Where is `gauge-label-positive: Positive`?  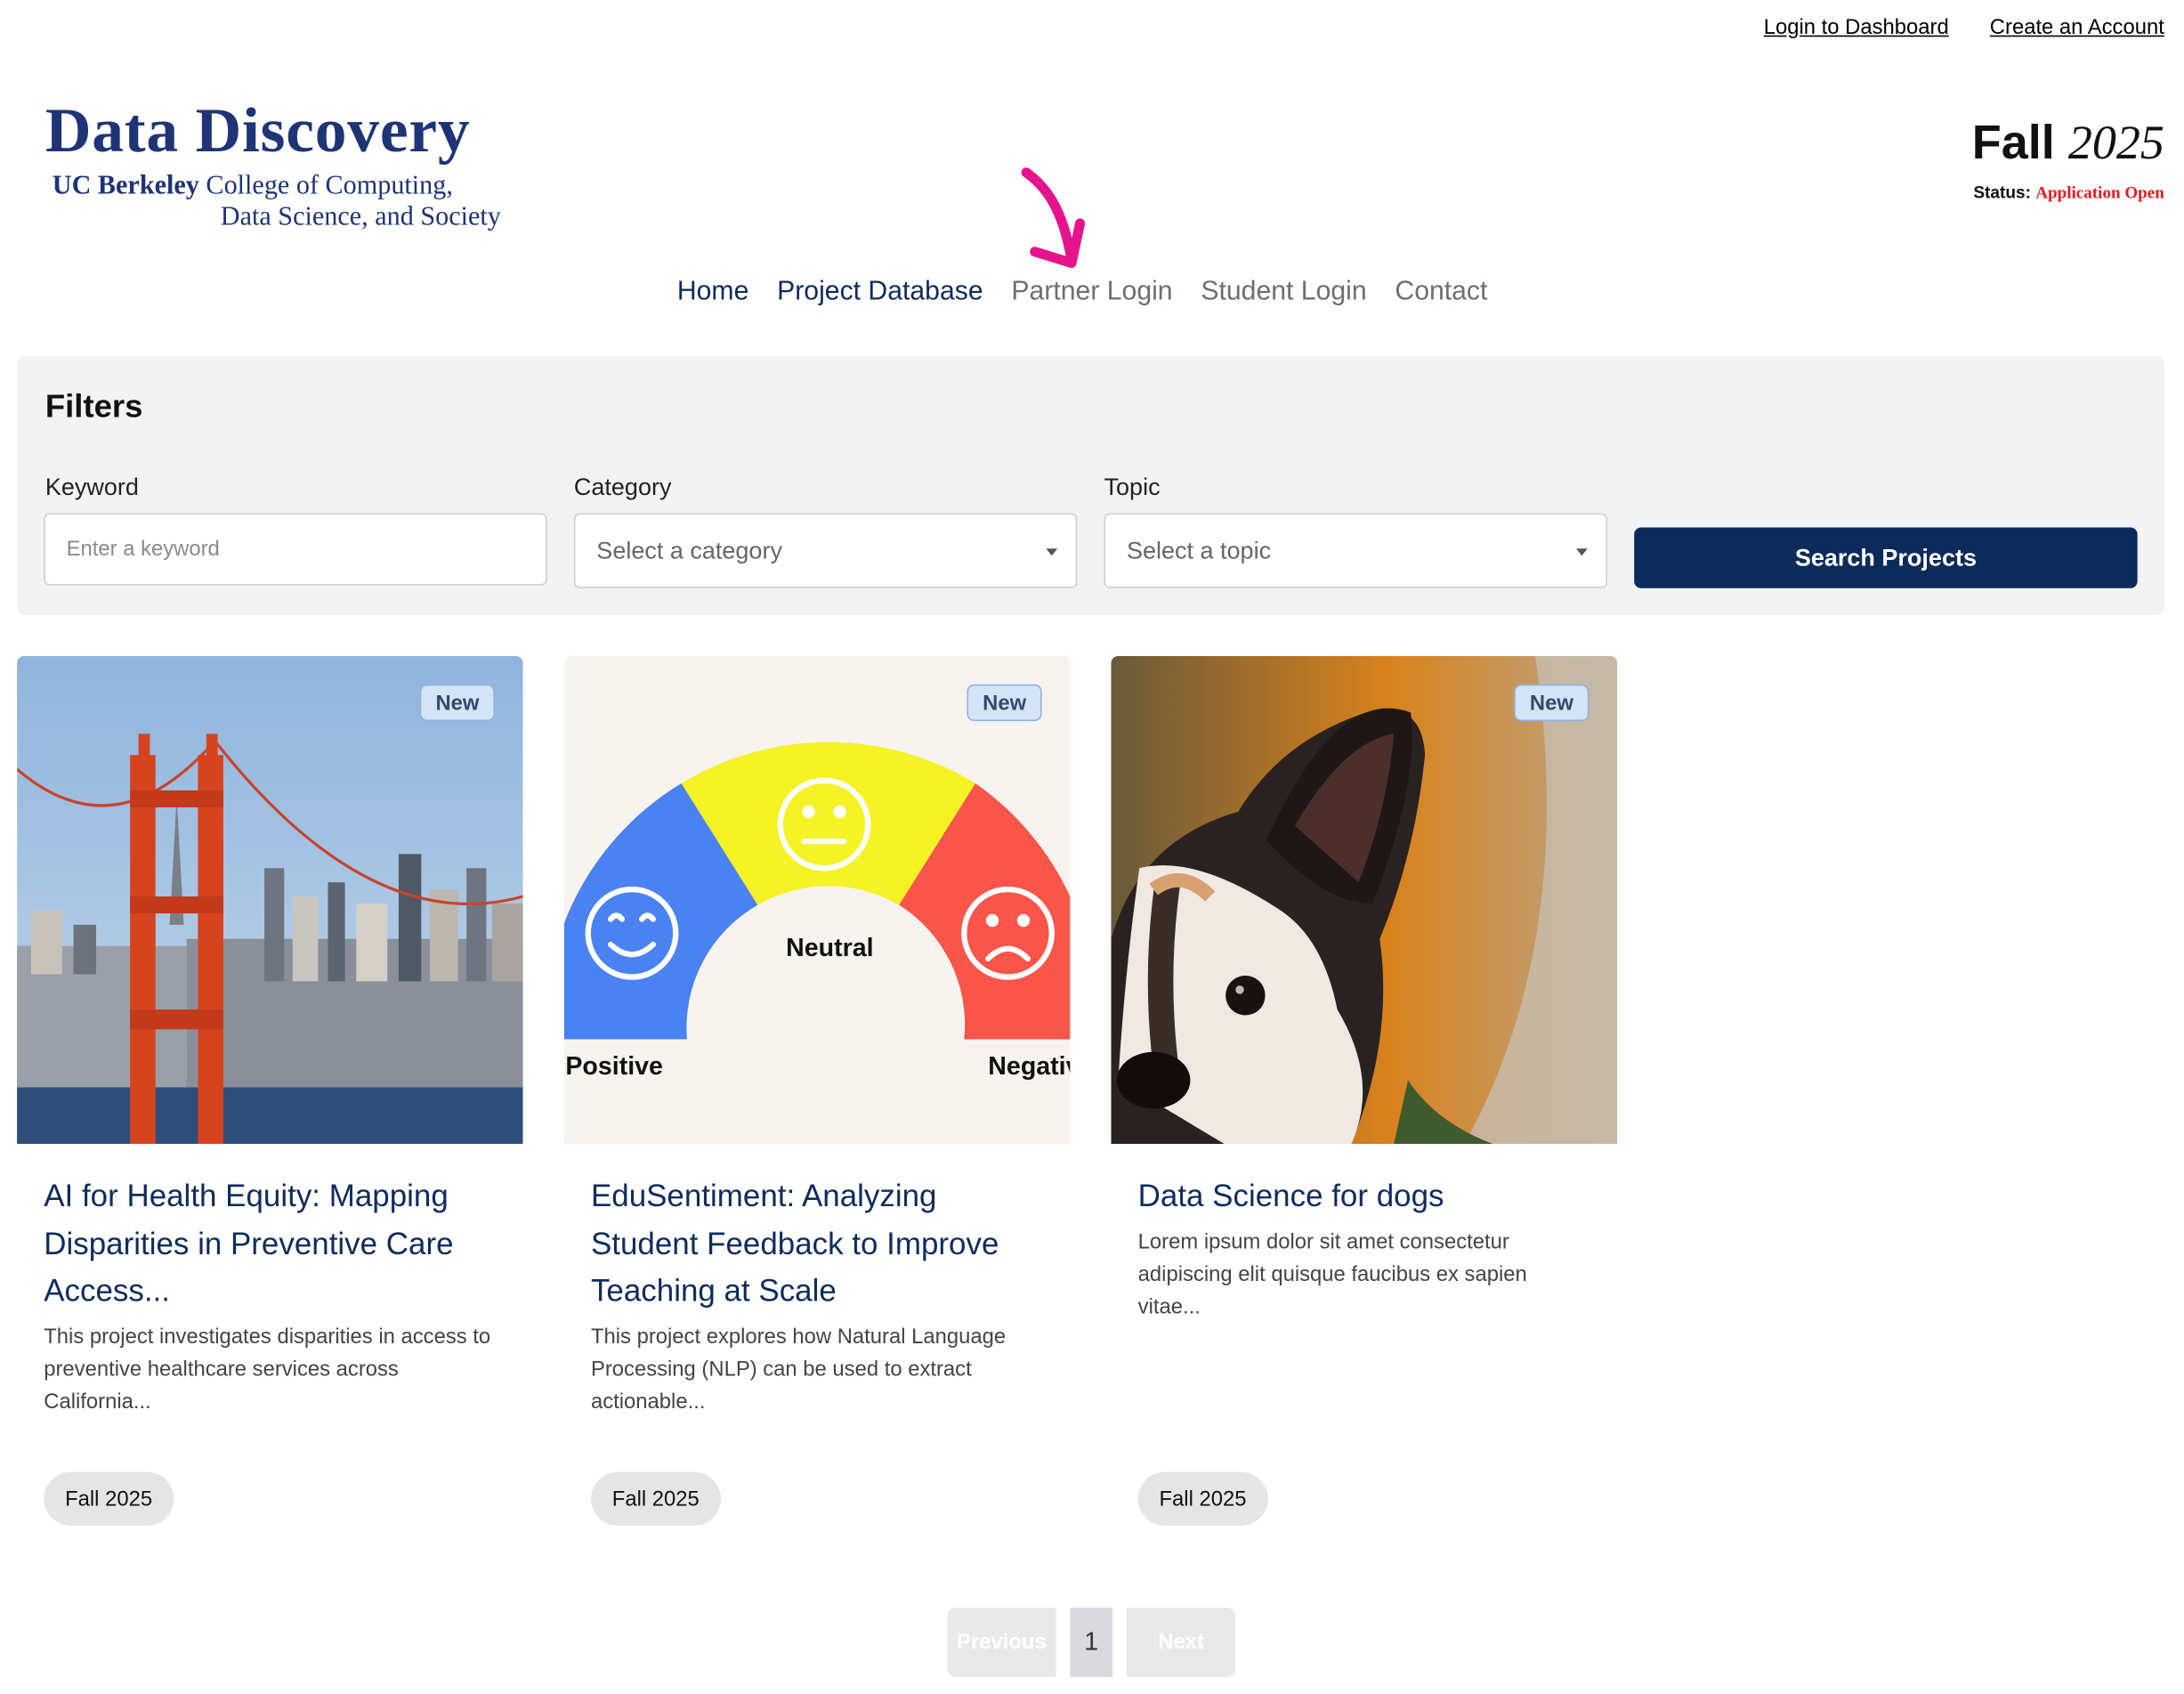 gauge-label-positive: Positive is located at coordinates (614, 1066).